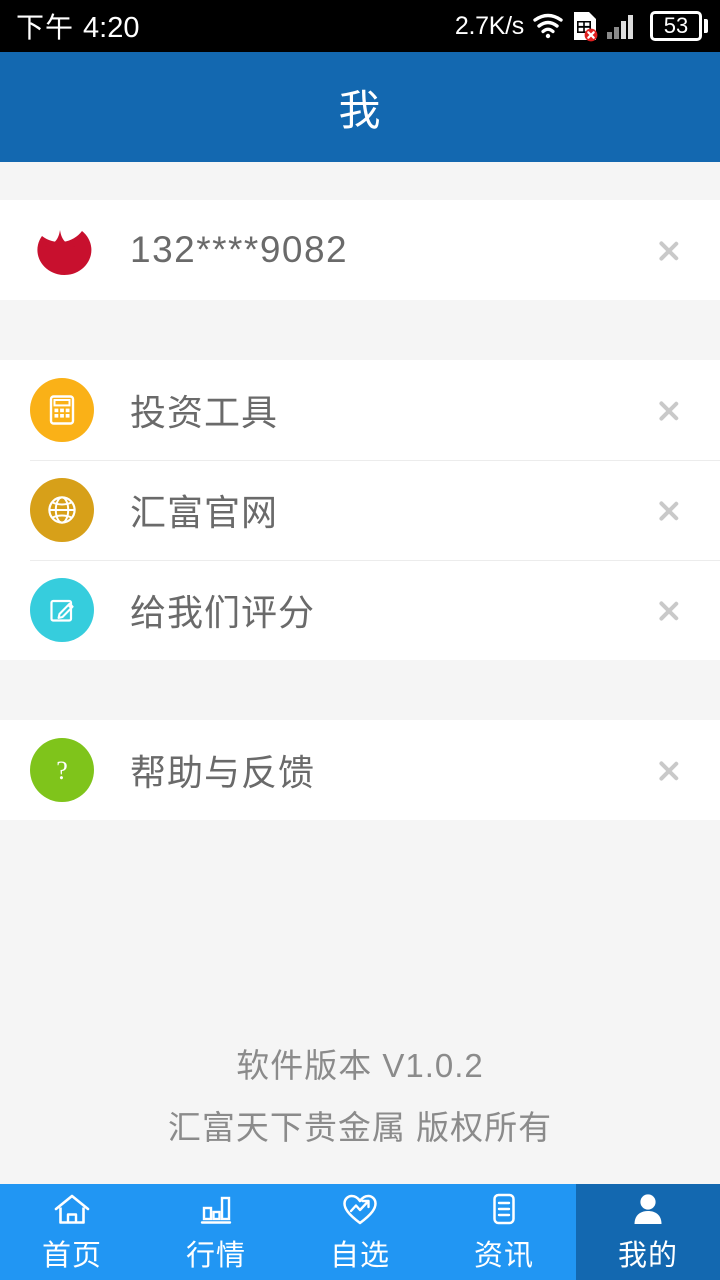 The height and width of the screenshot is (1280, 720). I want to click on clock-time: 4:20, so click(111, 28).